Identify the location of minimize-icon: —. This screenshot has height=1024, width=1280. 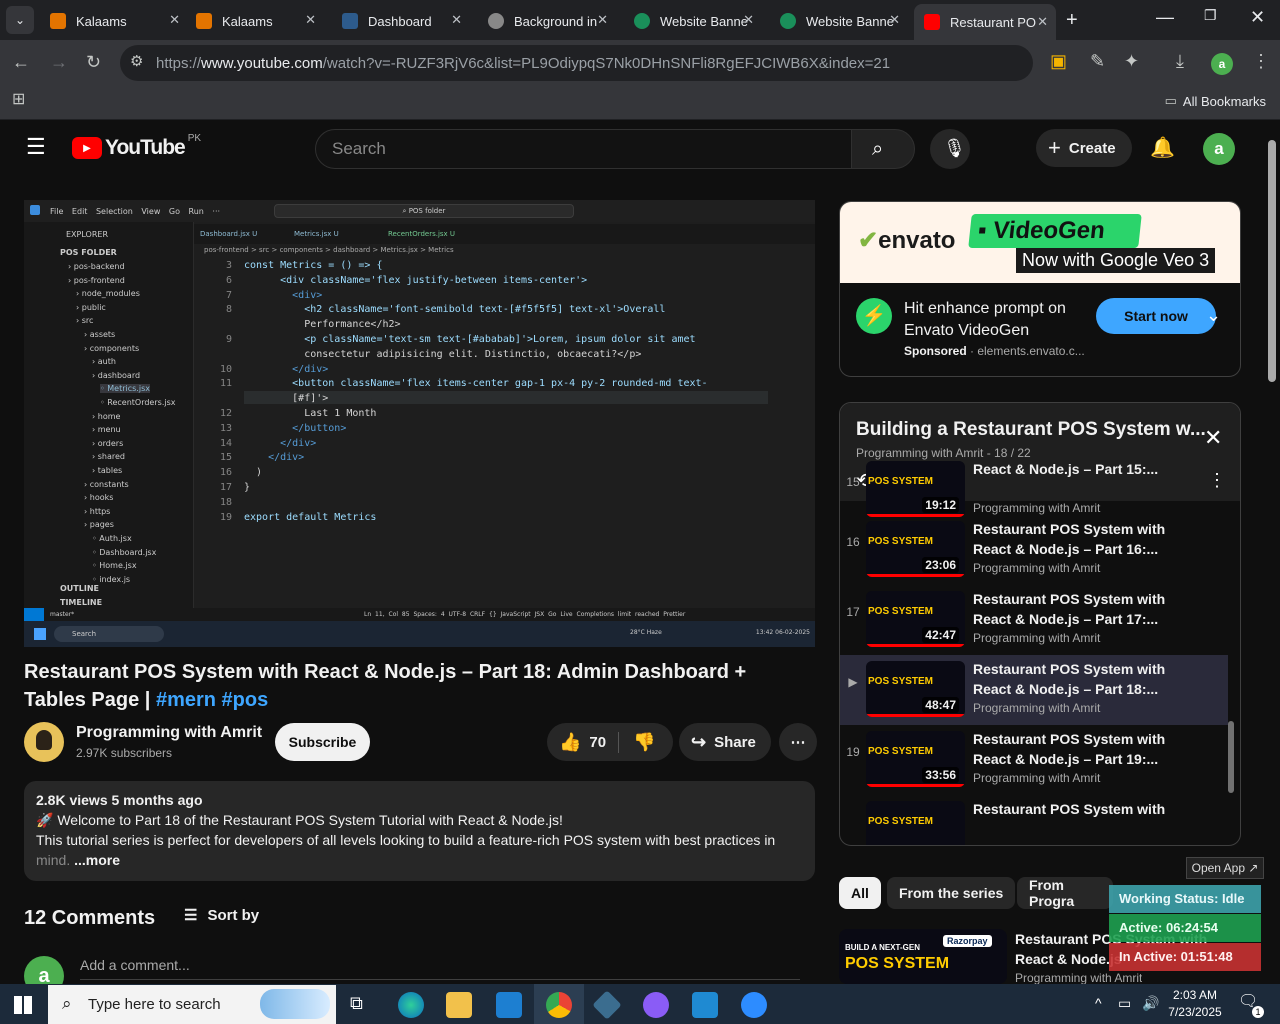
(1165, 17).